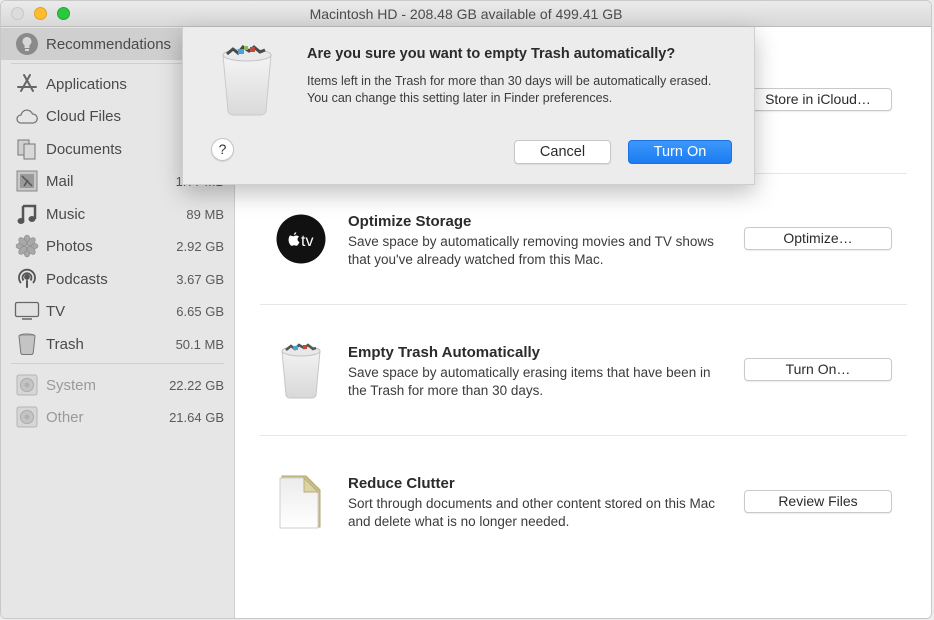 Image resolution: width=934 pixels, height=620 pixels. Describe the element at coordinates (27, 385) in the screenshot. I see `system-disk-icon` at that location.